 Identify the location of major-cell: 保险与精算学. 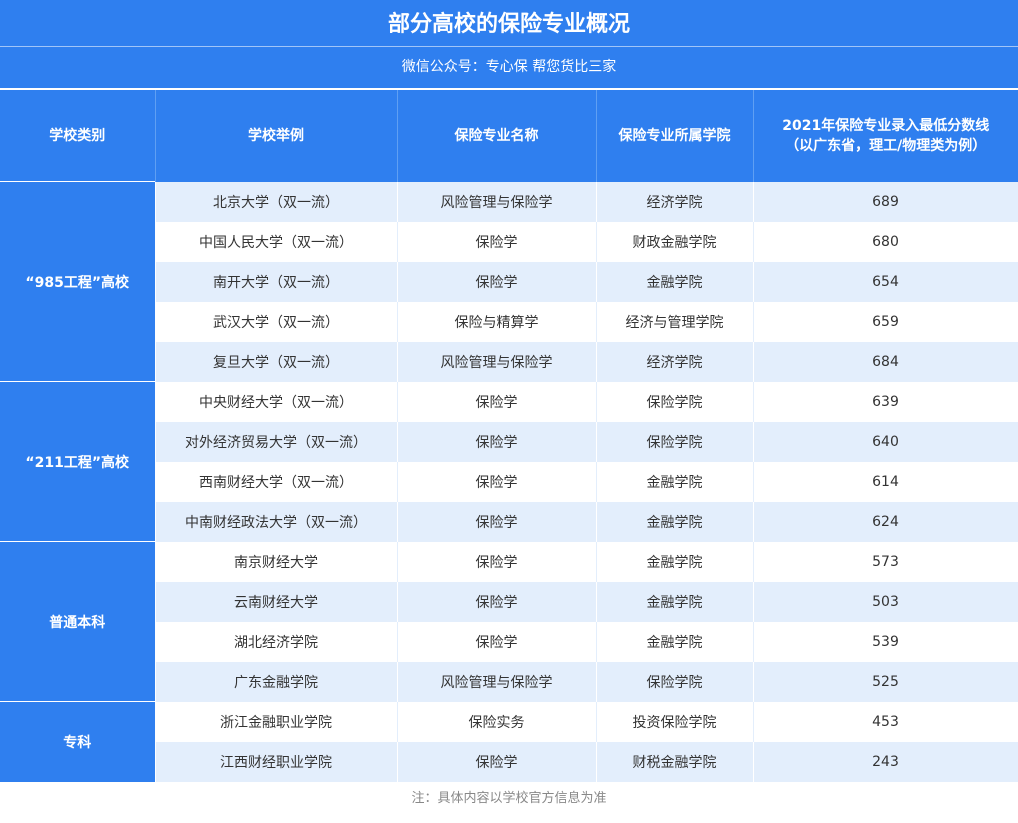
(497, 321).